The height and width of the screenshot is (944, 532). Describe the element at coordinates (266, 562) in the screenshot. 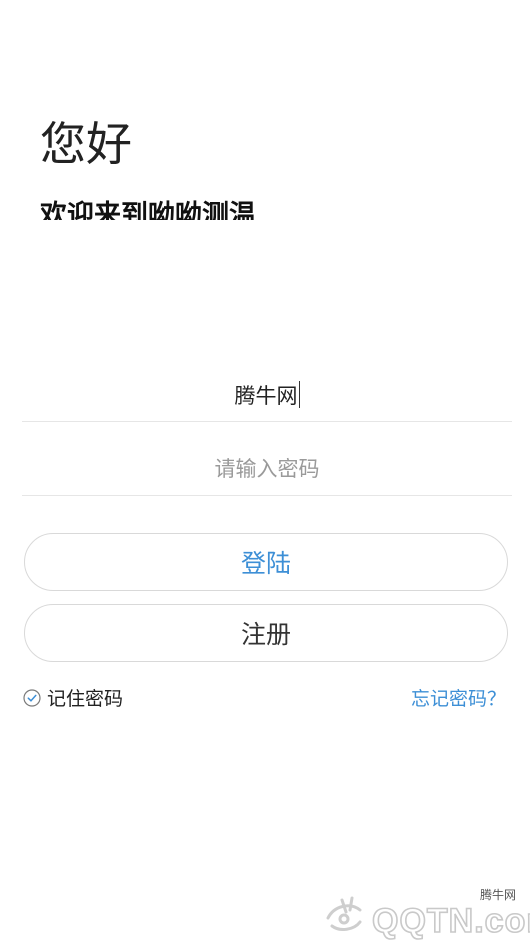

I see `login-button: 登陆` at that location.